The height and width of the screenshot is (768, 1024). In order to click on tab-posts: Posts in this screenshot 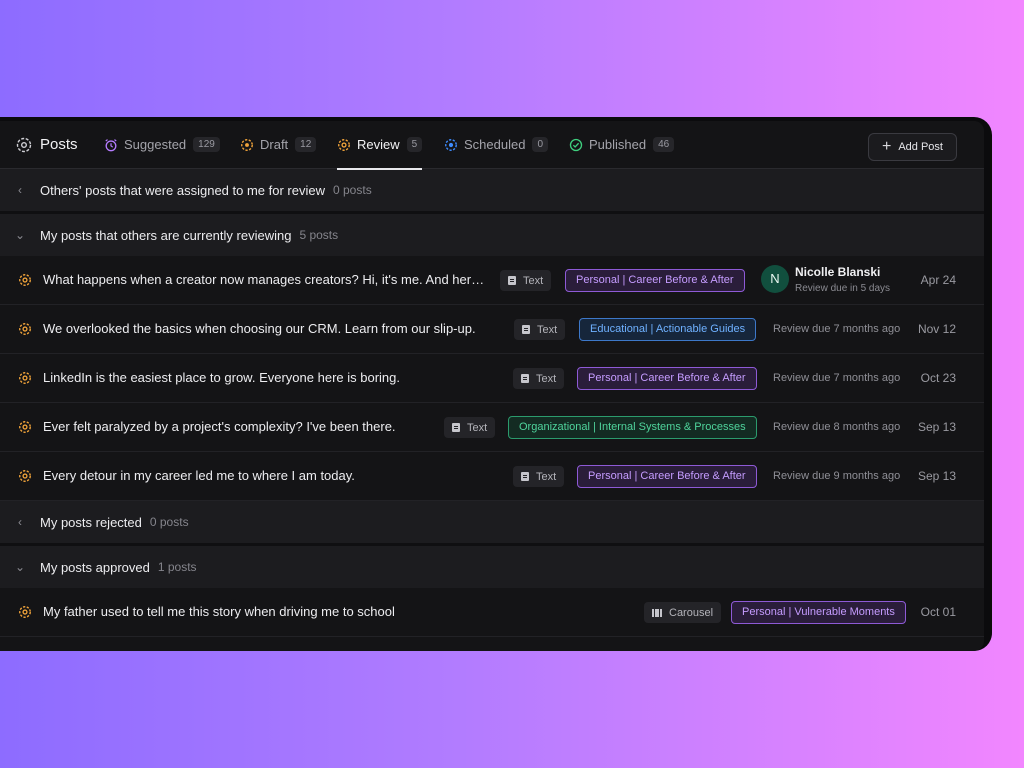, I will do `click(47, 145)`.